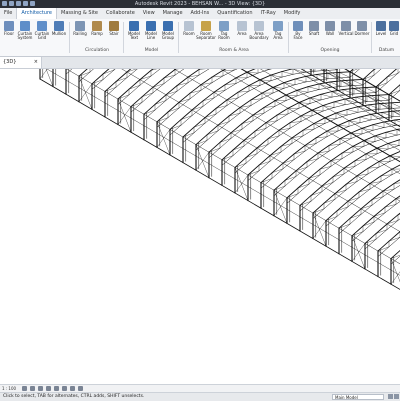 Image resolution: width=400 pixels, height=401 pixels. What do you see at coordinates (24, 388) in the screenshot?
I see `detail-level-icon` at bounding box center [24, 388].